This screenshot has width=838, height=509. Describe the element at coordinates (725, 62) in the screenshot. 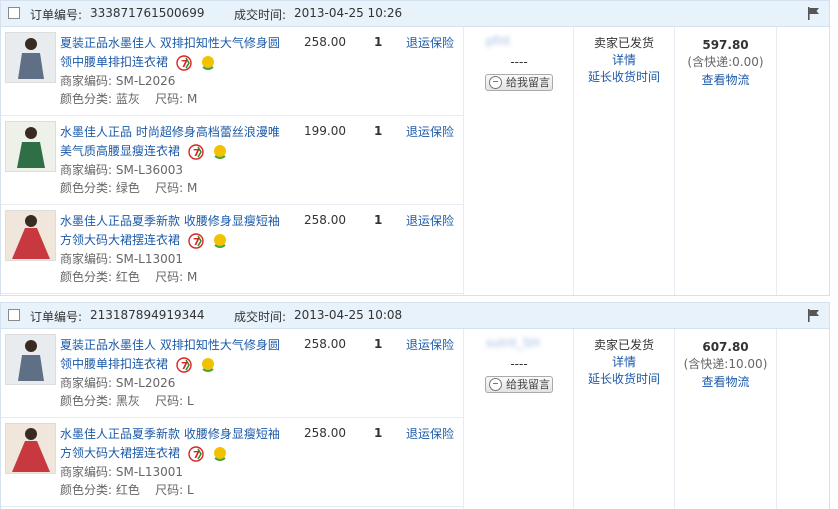

I see `shipping-fee: (含快递:0.00)` at that location.